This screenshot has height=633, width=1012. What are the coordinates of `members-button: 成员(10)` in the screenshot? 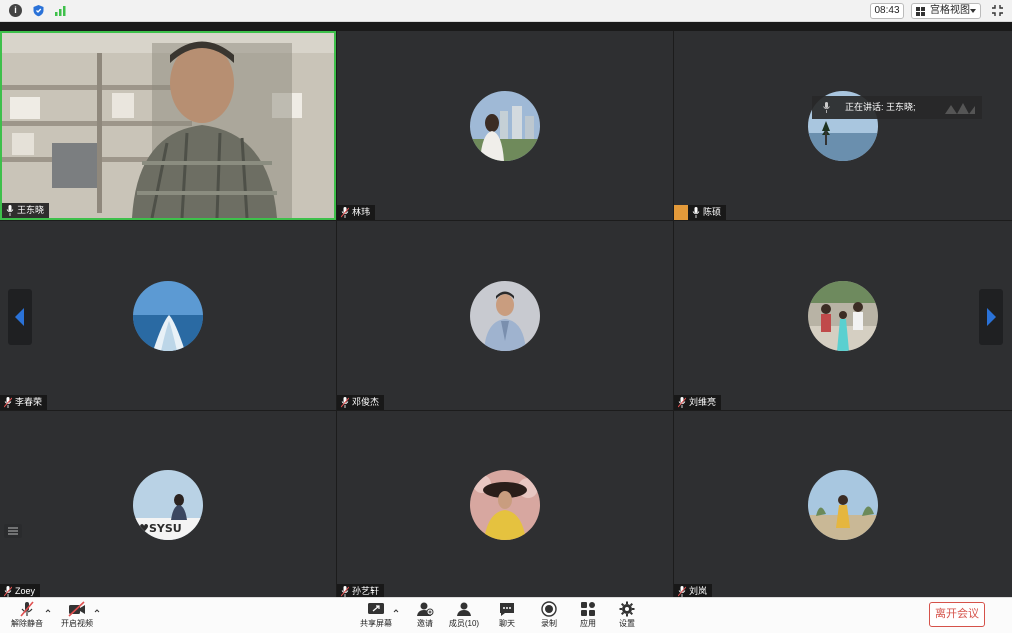 It's located at (464, 615).